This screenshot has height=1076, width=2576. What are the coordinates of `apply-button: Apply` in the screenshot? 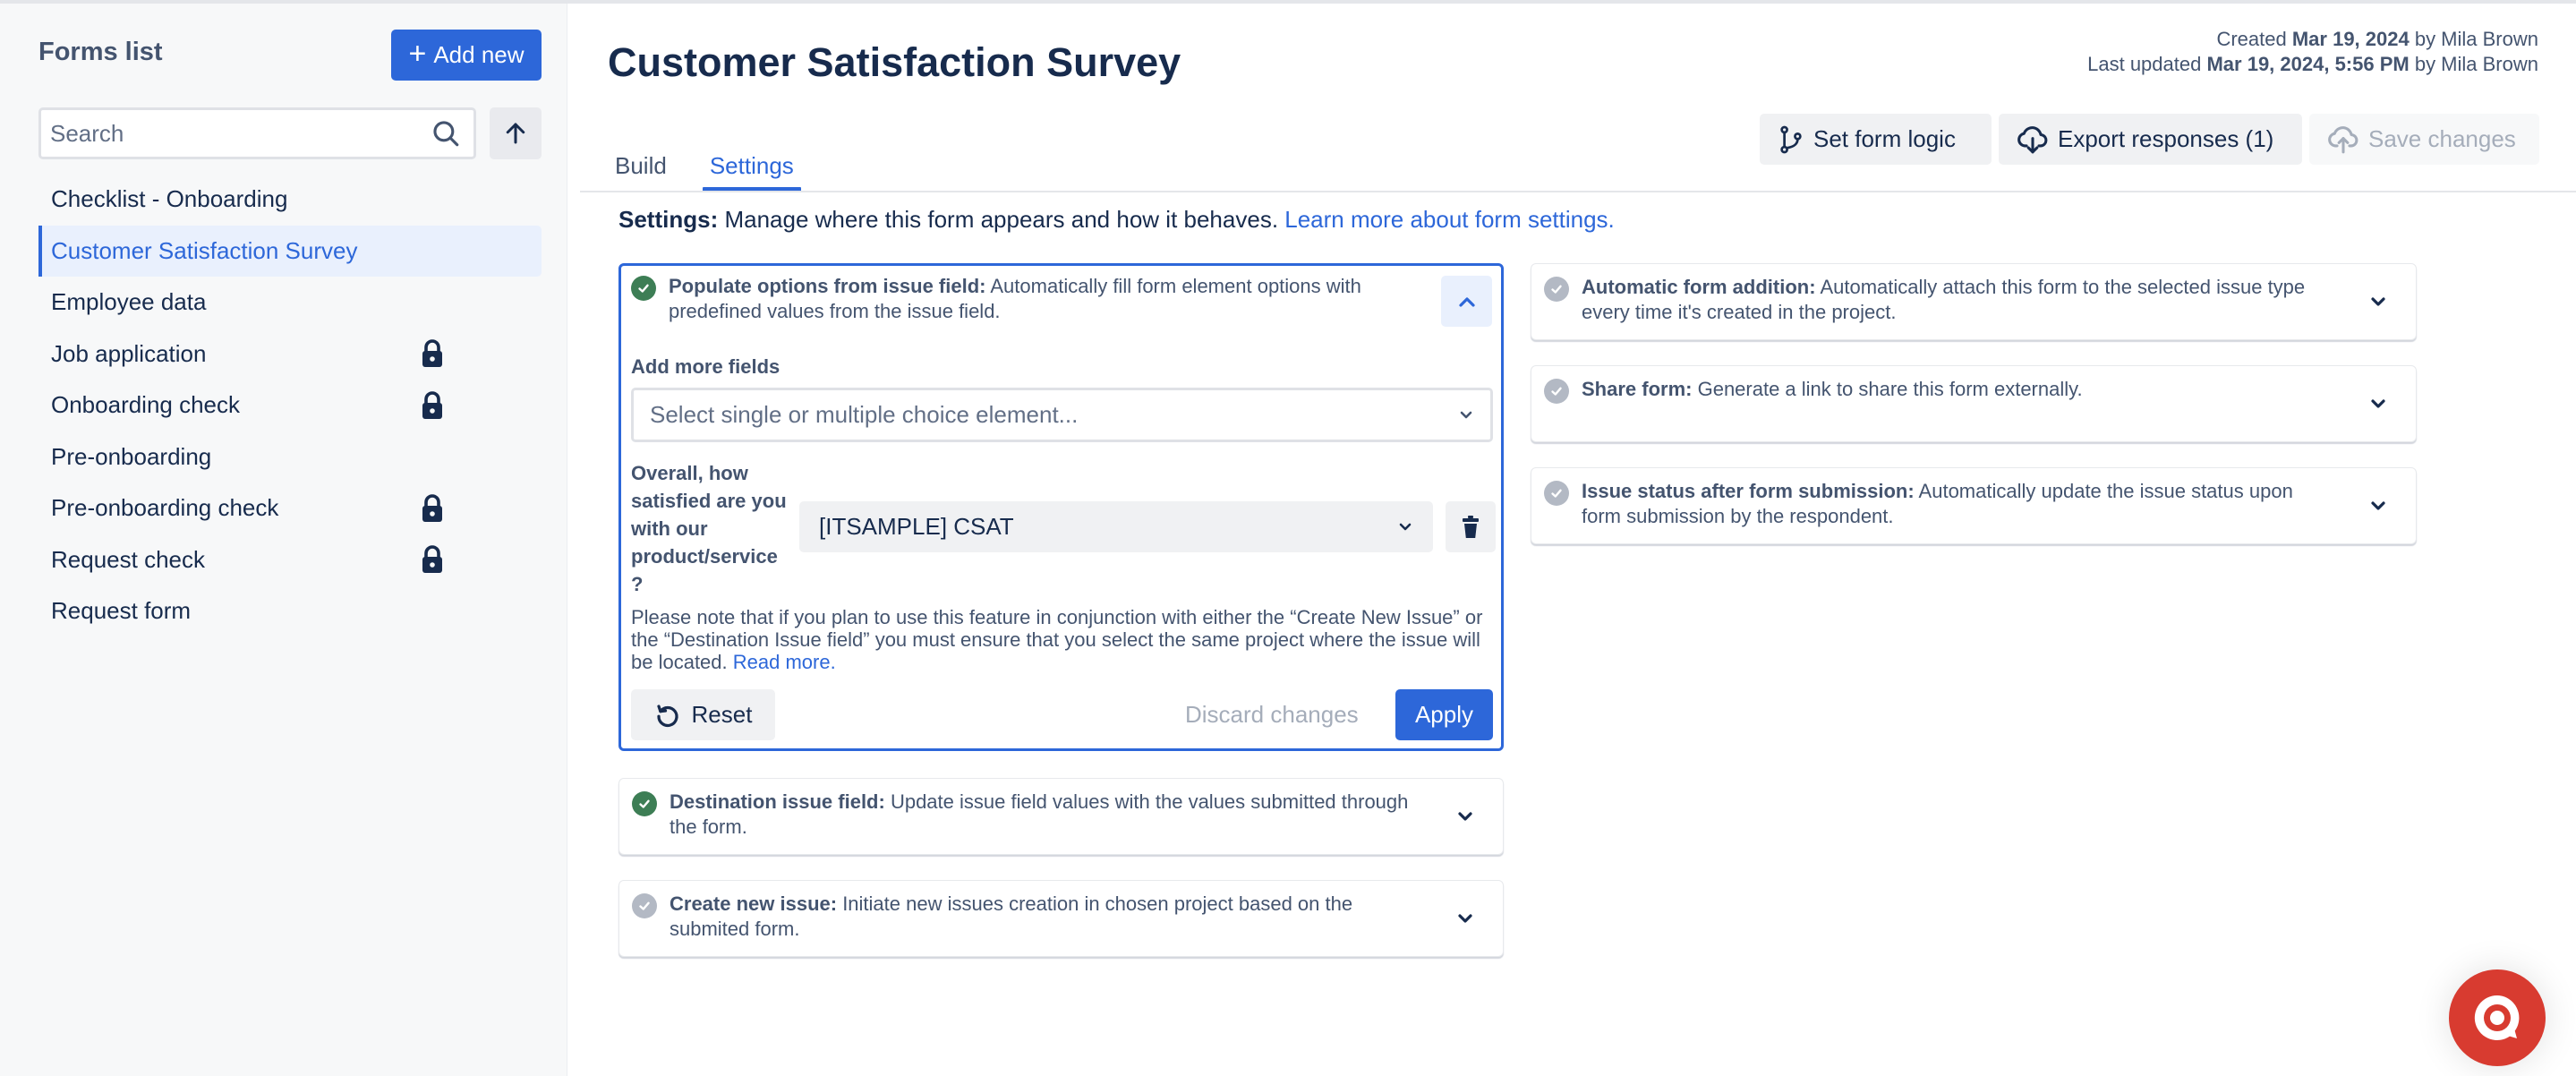 It's located at (1444, 714).